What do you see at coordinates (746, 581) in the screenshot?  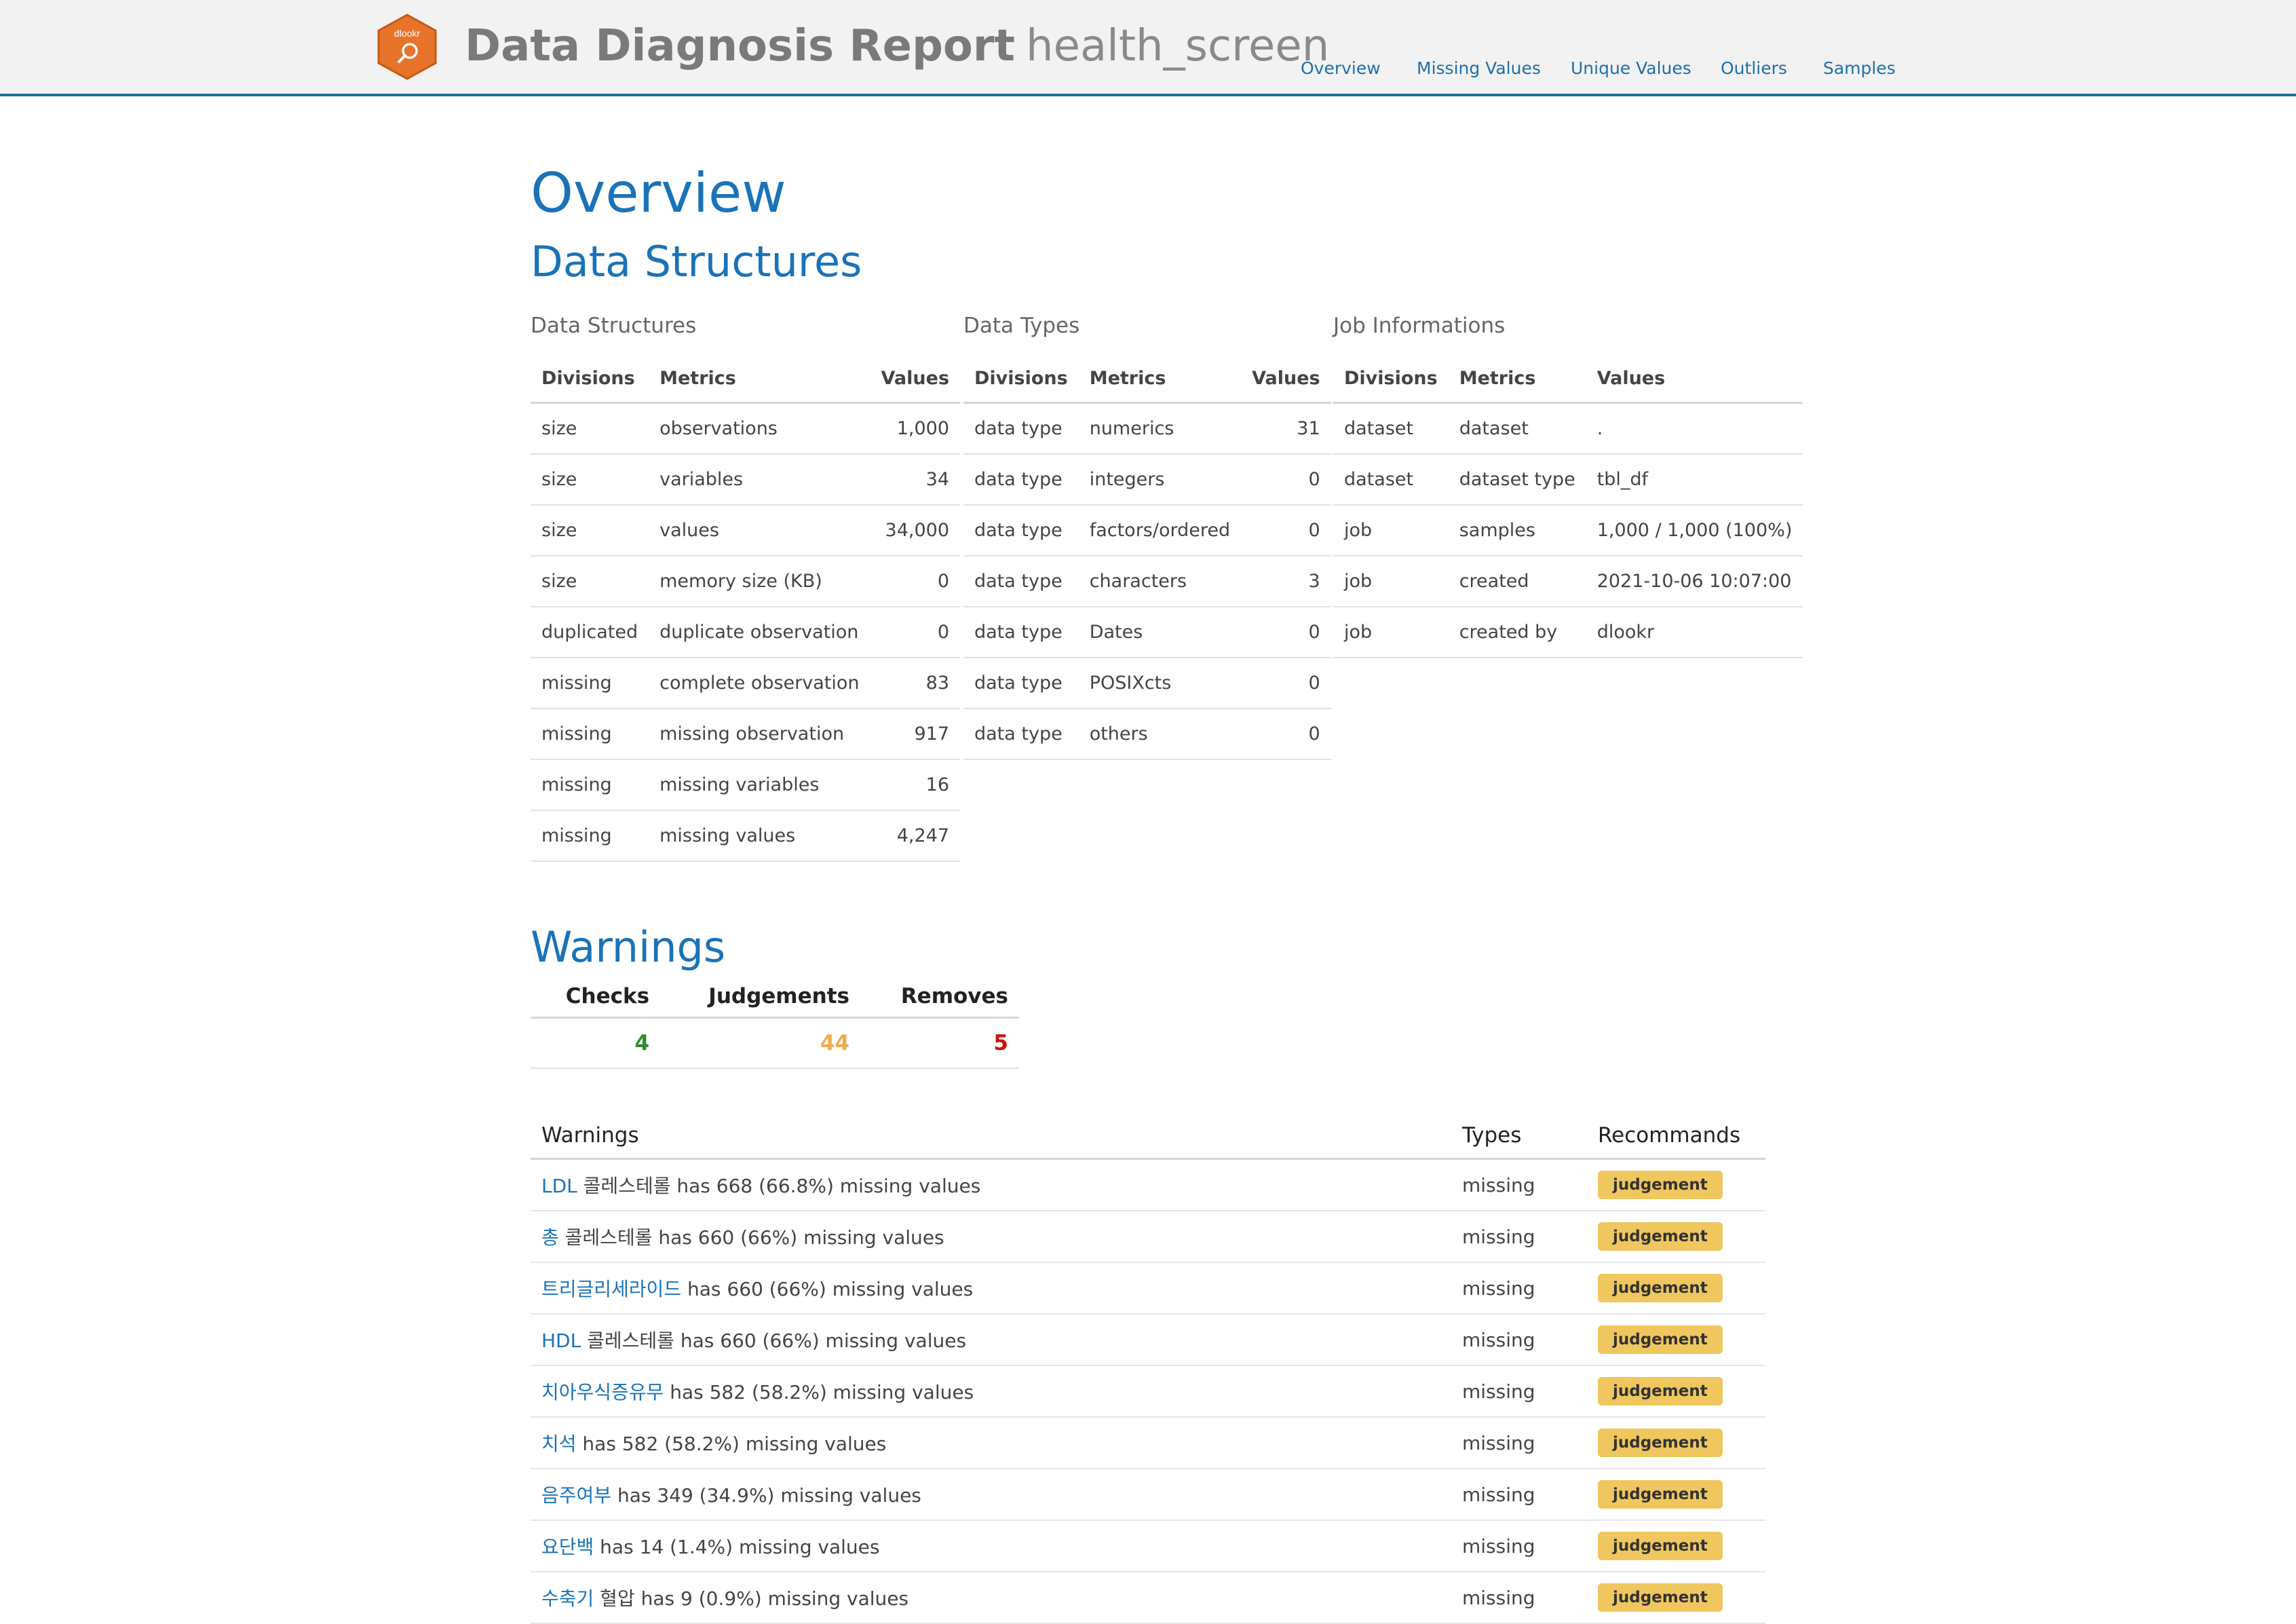 I see `table-row: size memory size (KB) 0` at bounding box center [746, 581].